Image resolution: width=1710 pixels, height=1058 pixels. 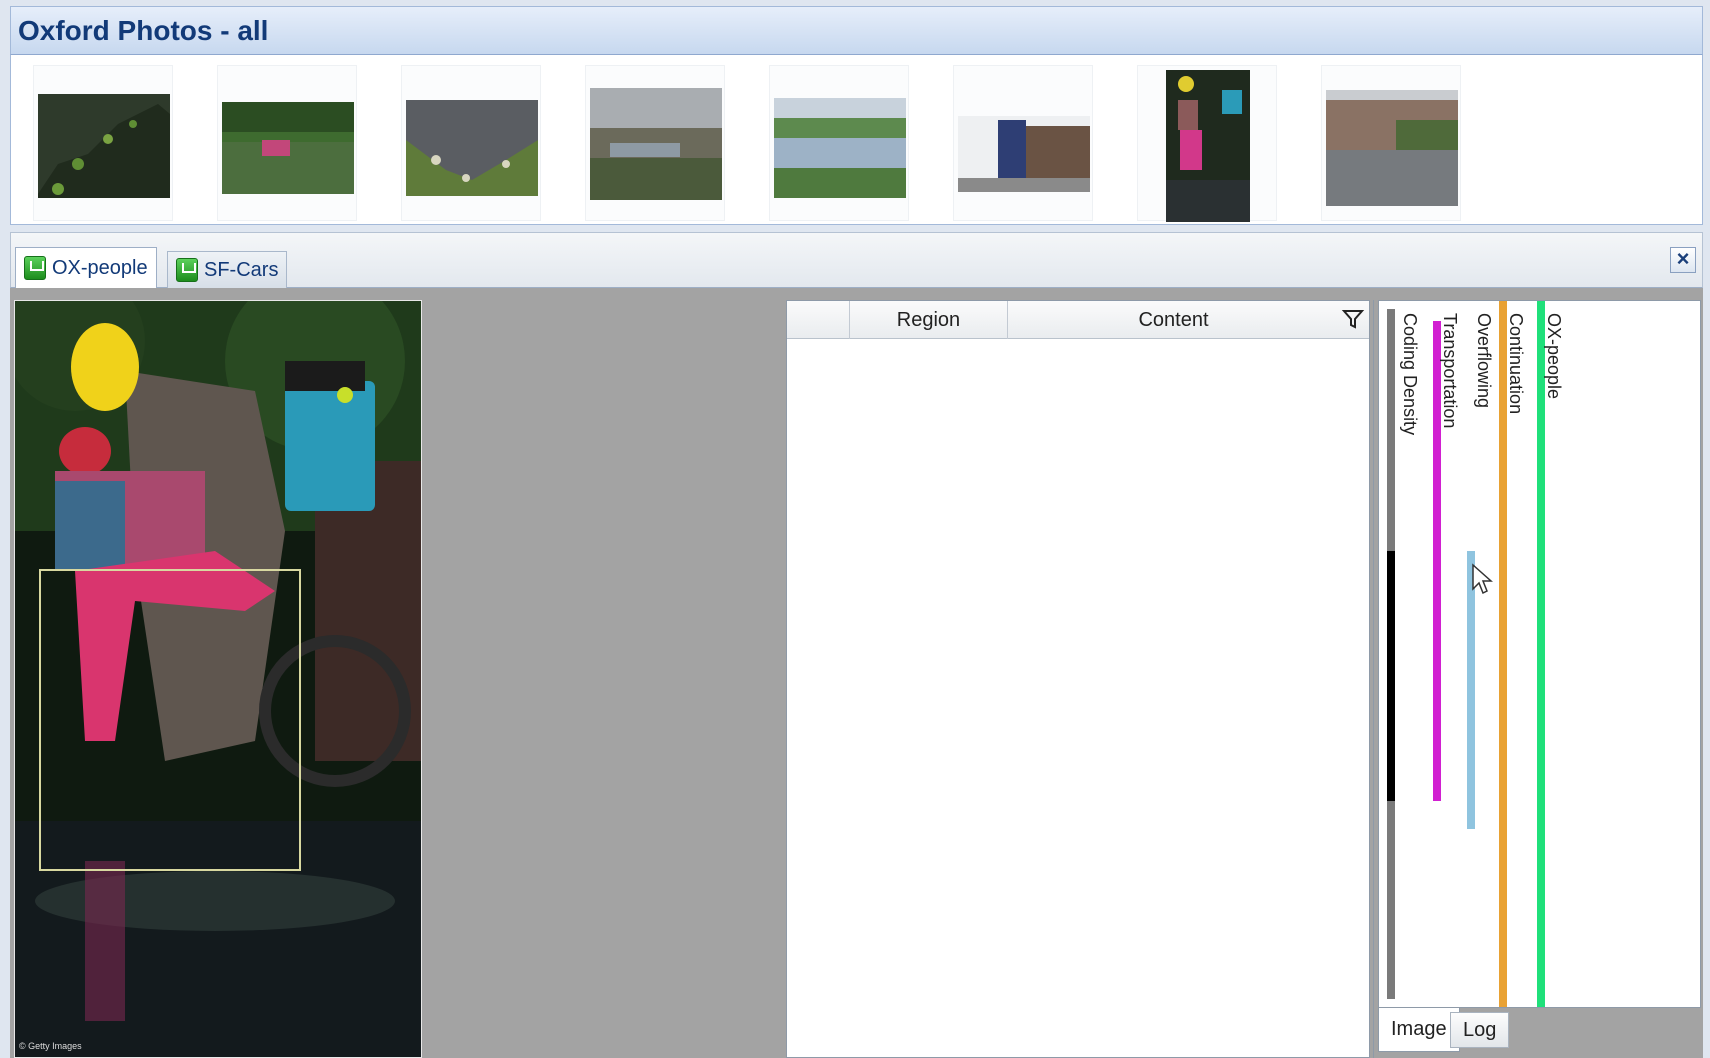 I want to click on tab-ox-people: OX-people, so click(x=86, y=268).